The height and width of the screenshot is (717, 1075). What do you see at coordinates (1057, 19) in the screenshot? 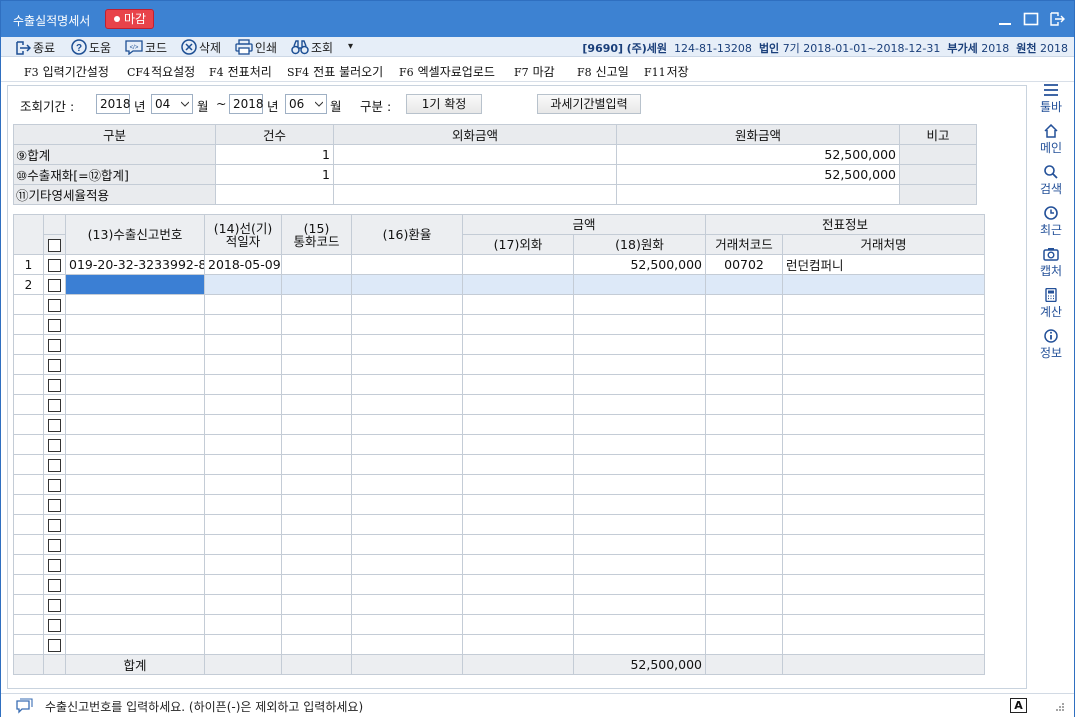
I see `logout-icon` at bounding box center [1057, 19].